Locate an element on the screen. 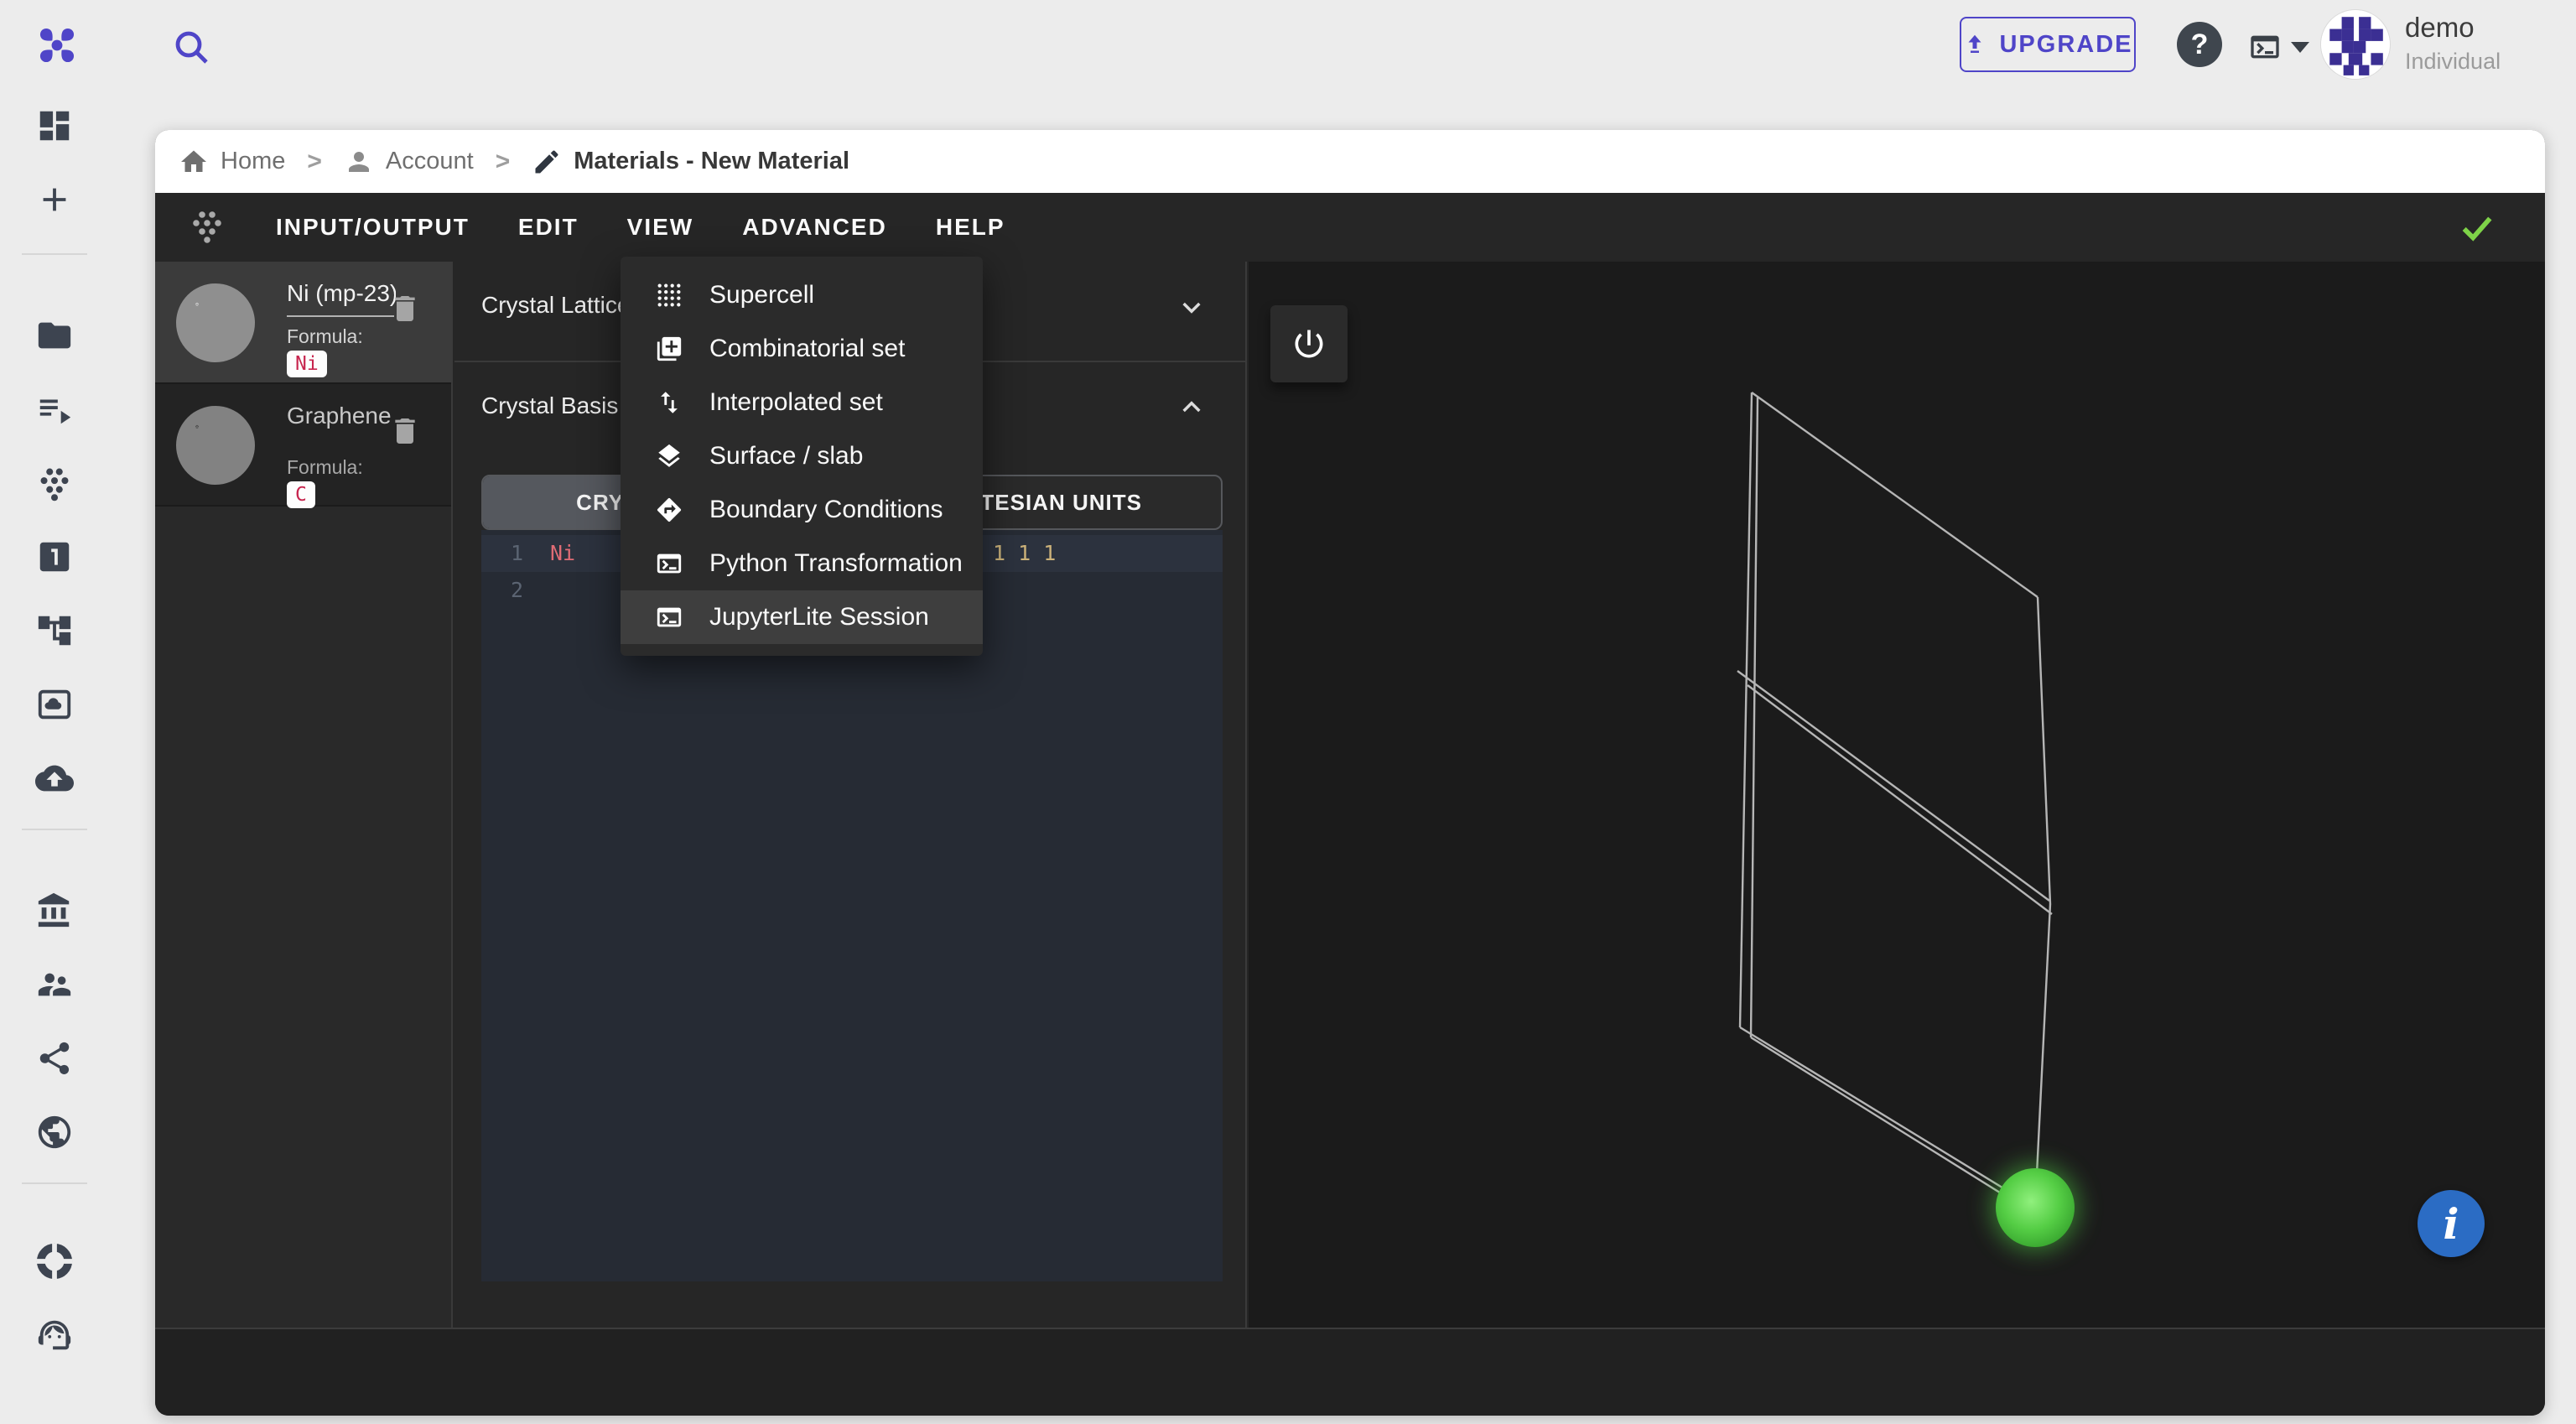 Image resolution: width=2576 pixels, height=1424 pixels. menu-input-output: INPUT/OUTPUT is located at coordinates (373, 227).